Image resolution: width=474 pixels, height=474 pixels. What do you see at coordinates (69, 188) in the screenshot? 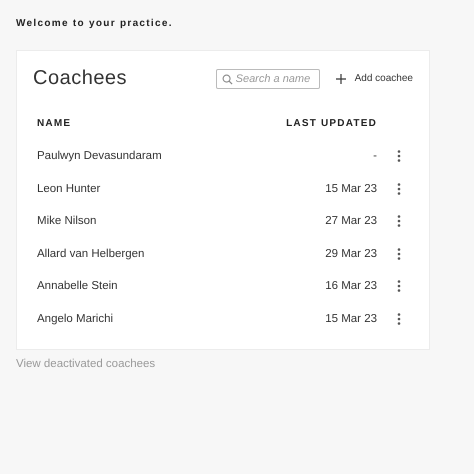
I see `coachee-name: Leon Hunter` at bounding box center [69, 188].